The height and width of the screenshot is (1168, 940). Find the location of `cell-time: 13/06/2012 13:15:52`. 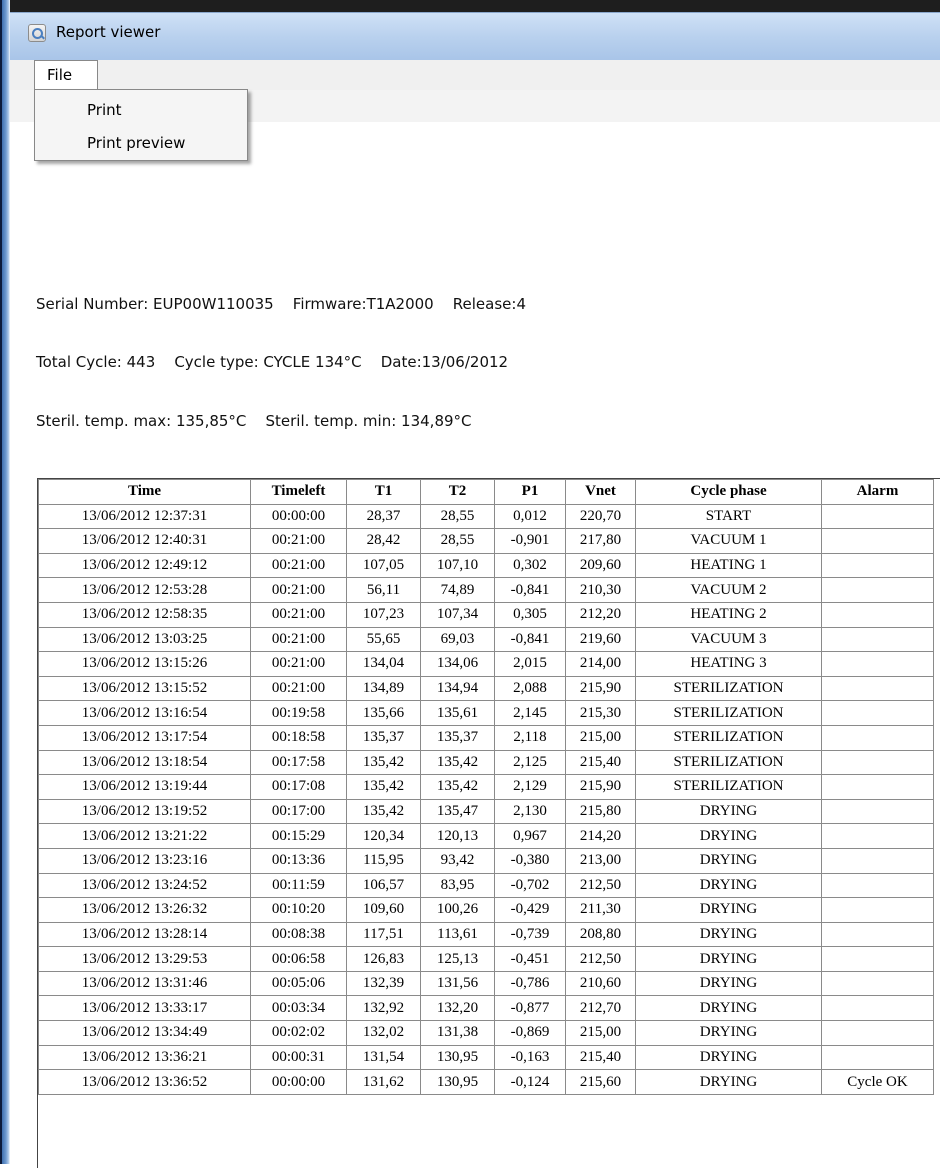

cell-time: 13/06/2012 13:15:52 is located at coordinates (144, 688).